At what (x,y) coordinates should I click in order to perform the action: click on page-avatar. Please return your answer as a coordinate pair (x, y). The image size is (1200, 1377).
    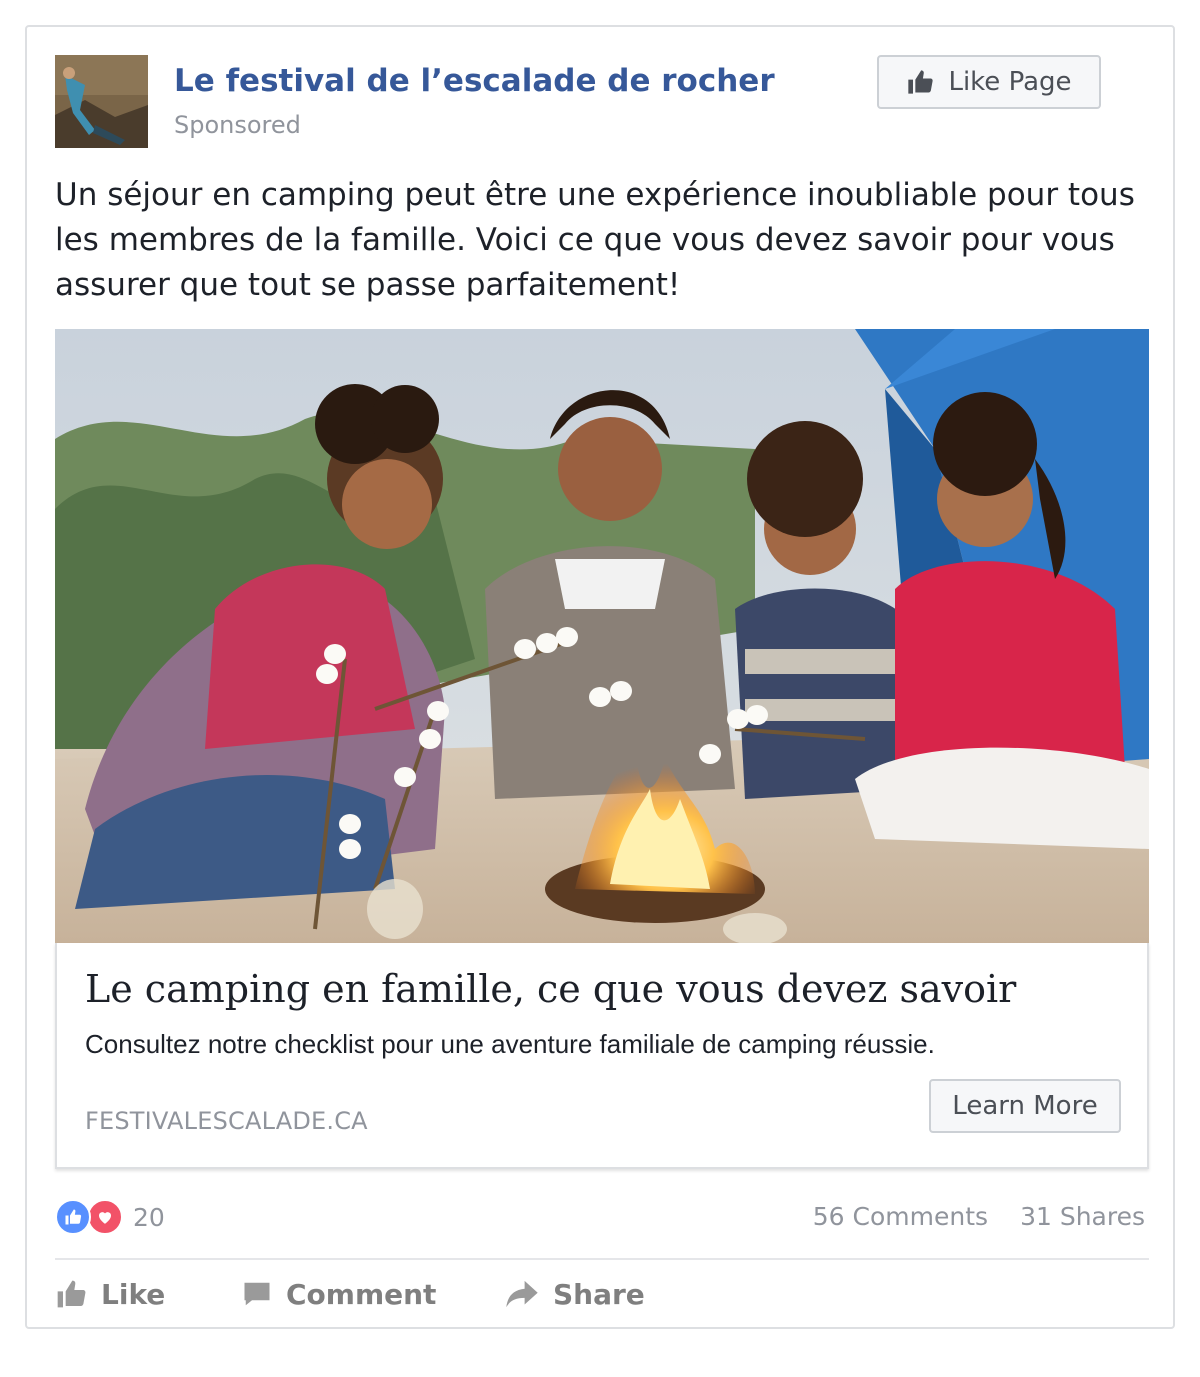
    Looking at the image, I should click on (101, 101).